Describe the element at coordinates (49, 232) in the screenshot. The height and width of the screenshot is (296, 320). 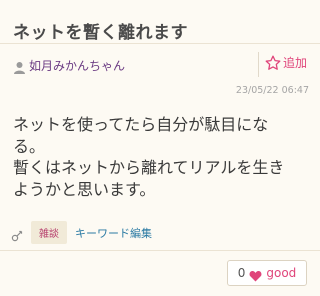
I see `category-tag: 雑談` at that location.